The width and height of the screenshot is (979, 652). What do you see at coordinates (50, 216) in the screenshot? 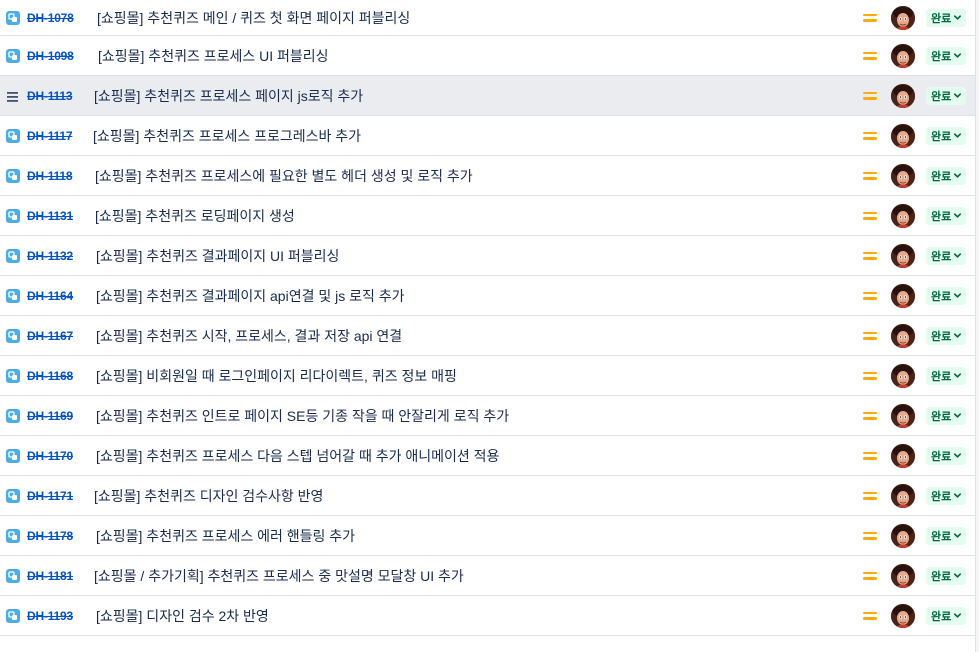
I see `issue-key-link: DH-1131` at bounding box center [50, 216].